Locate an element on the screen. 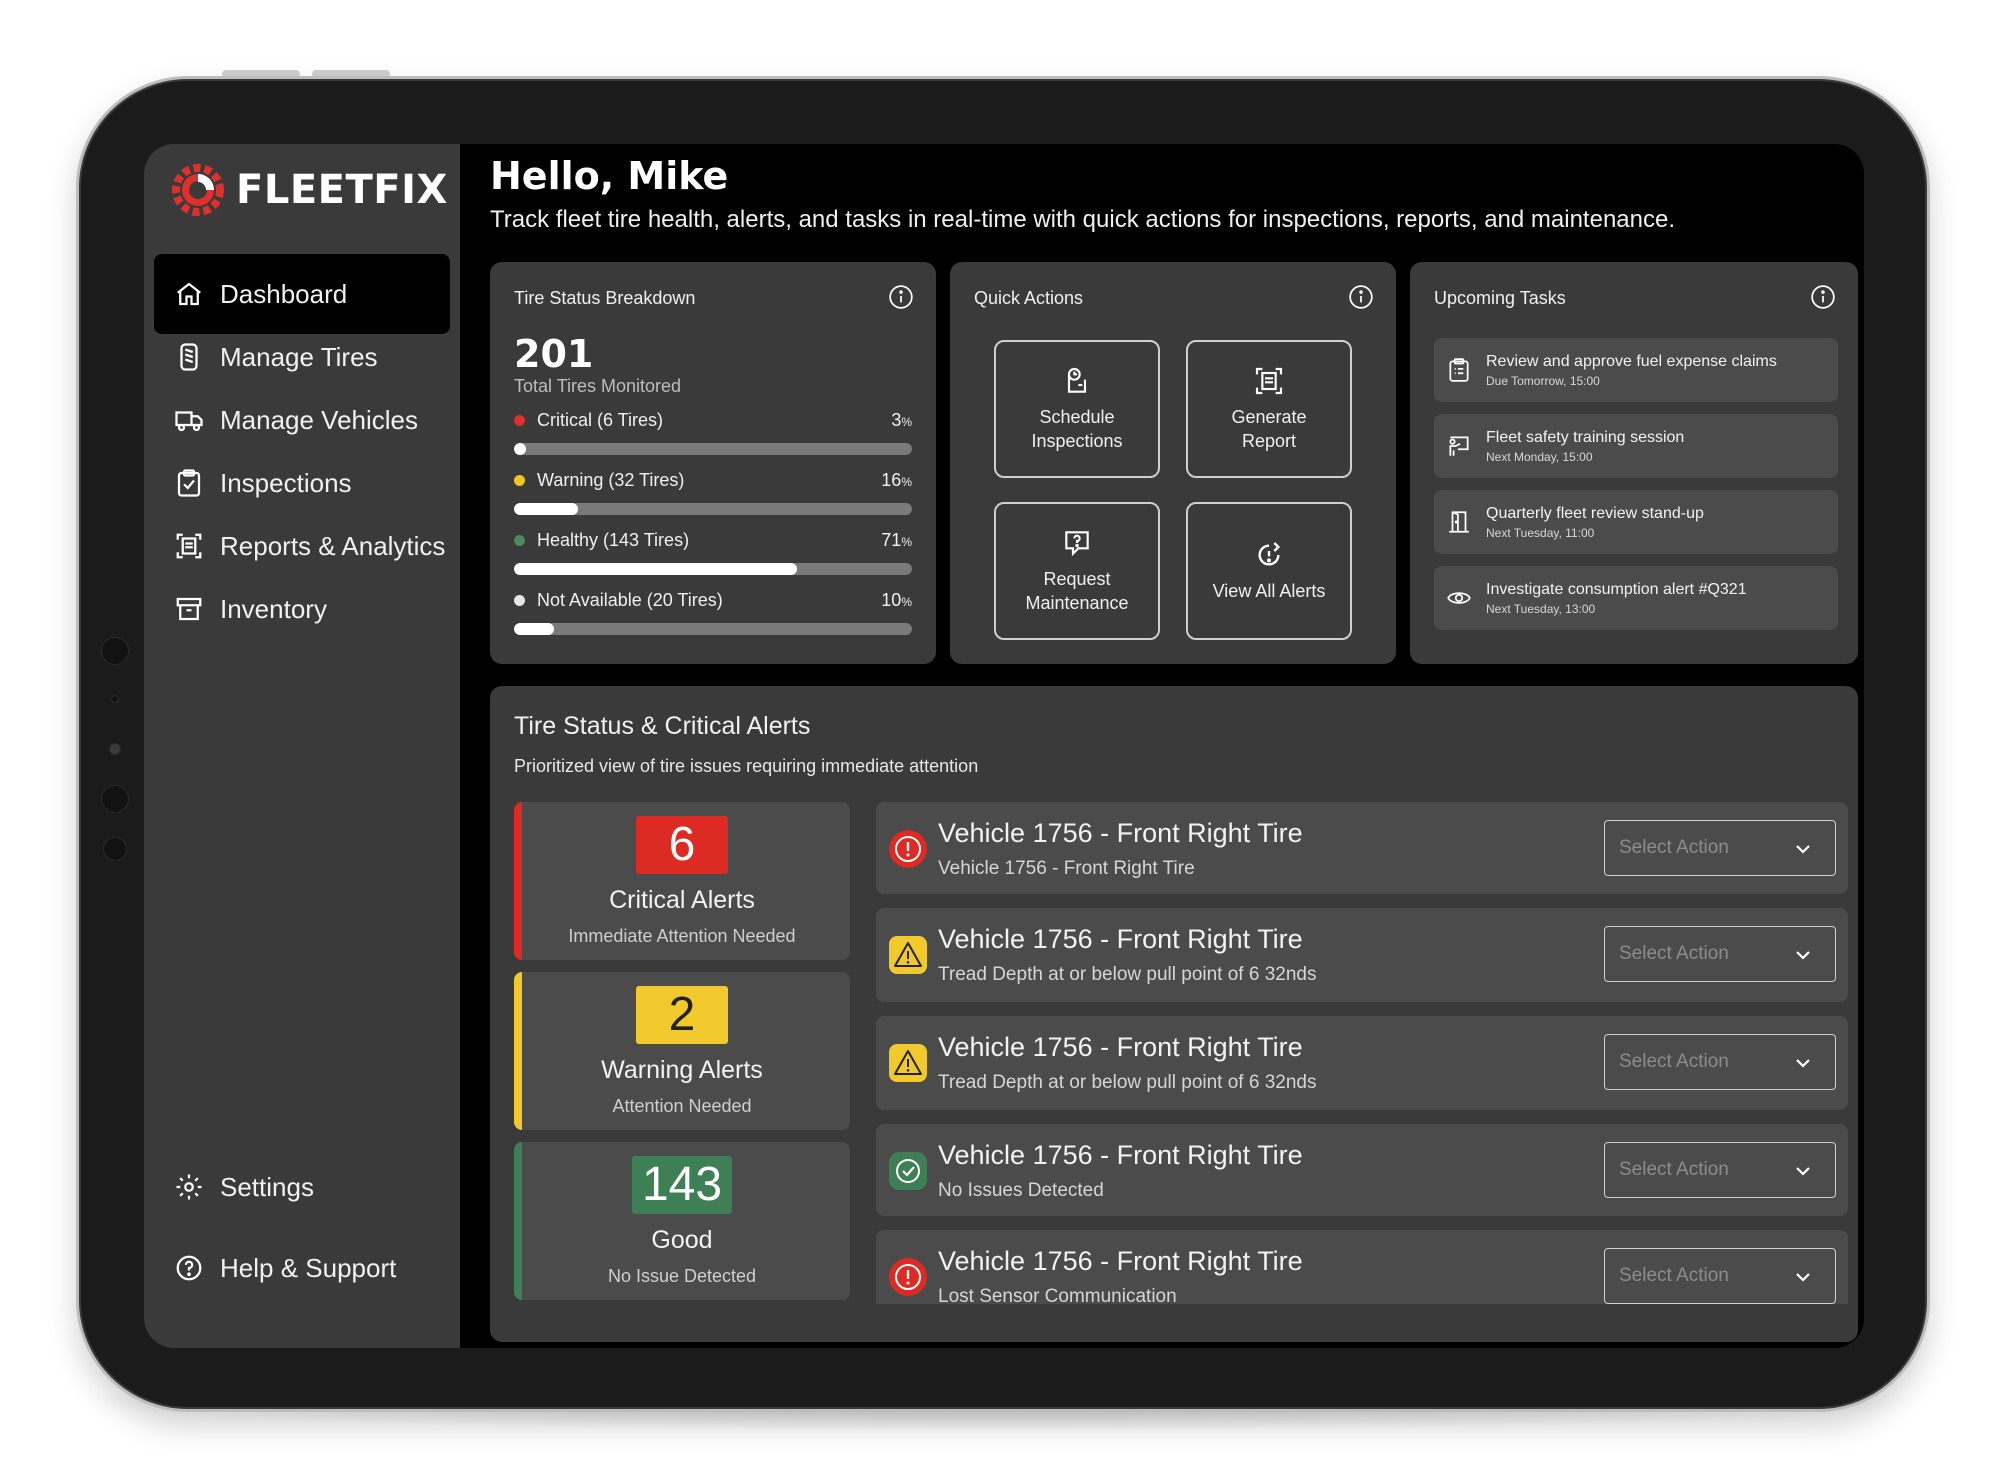 This screenshot has width=2000, height=1484. summary-label: Good is located at coordinates (682, 1240).